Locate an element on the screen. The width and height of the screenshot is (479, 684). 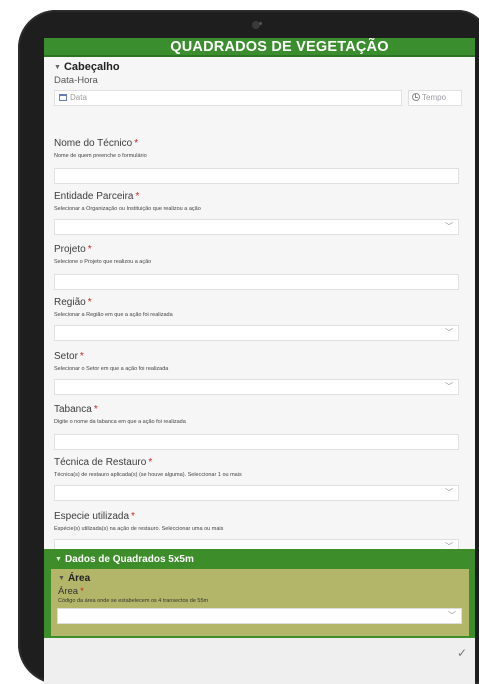
group-header-area: ▼ Área is located at coordinates (74, 578).